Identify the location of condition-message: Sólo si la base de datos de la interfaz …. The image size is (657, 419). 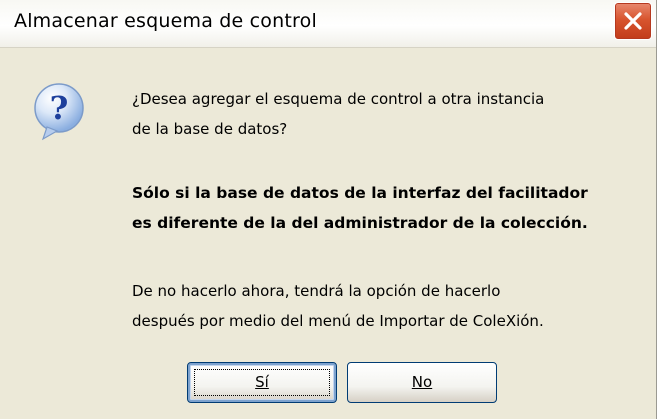
(360, 208).